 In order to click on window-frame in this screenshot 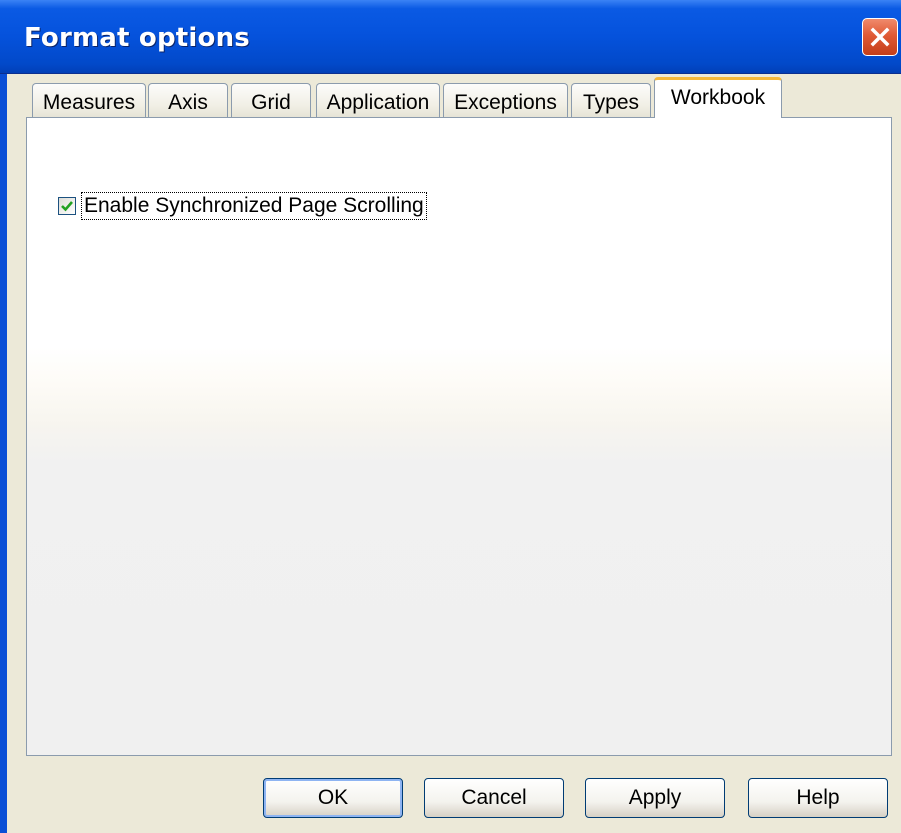, I will do `click(3, 453)`.